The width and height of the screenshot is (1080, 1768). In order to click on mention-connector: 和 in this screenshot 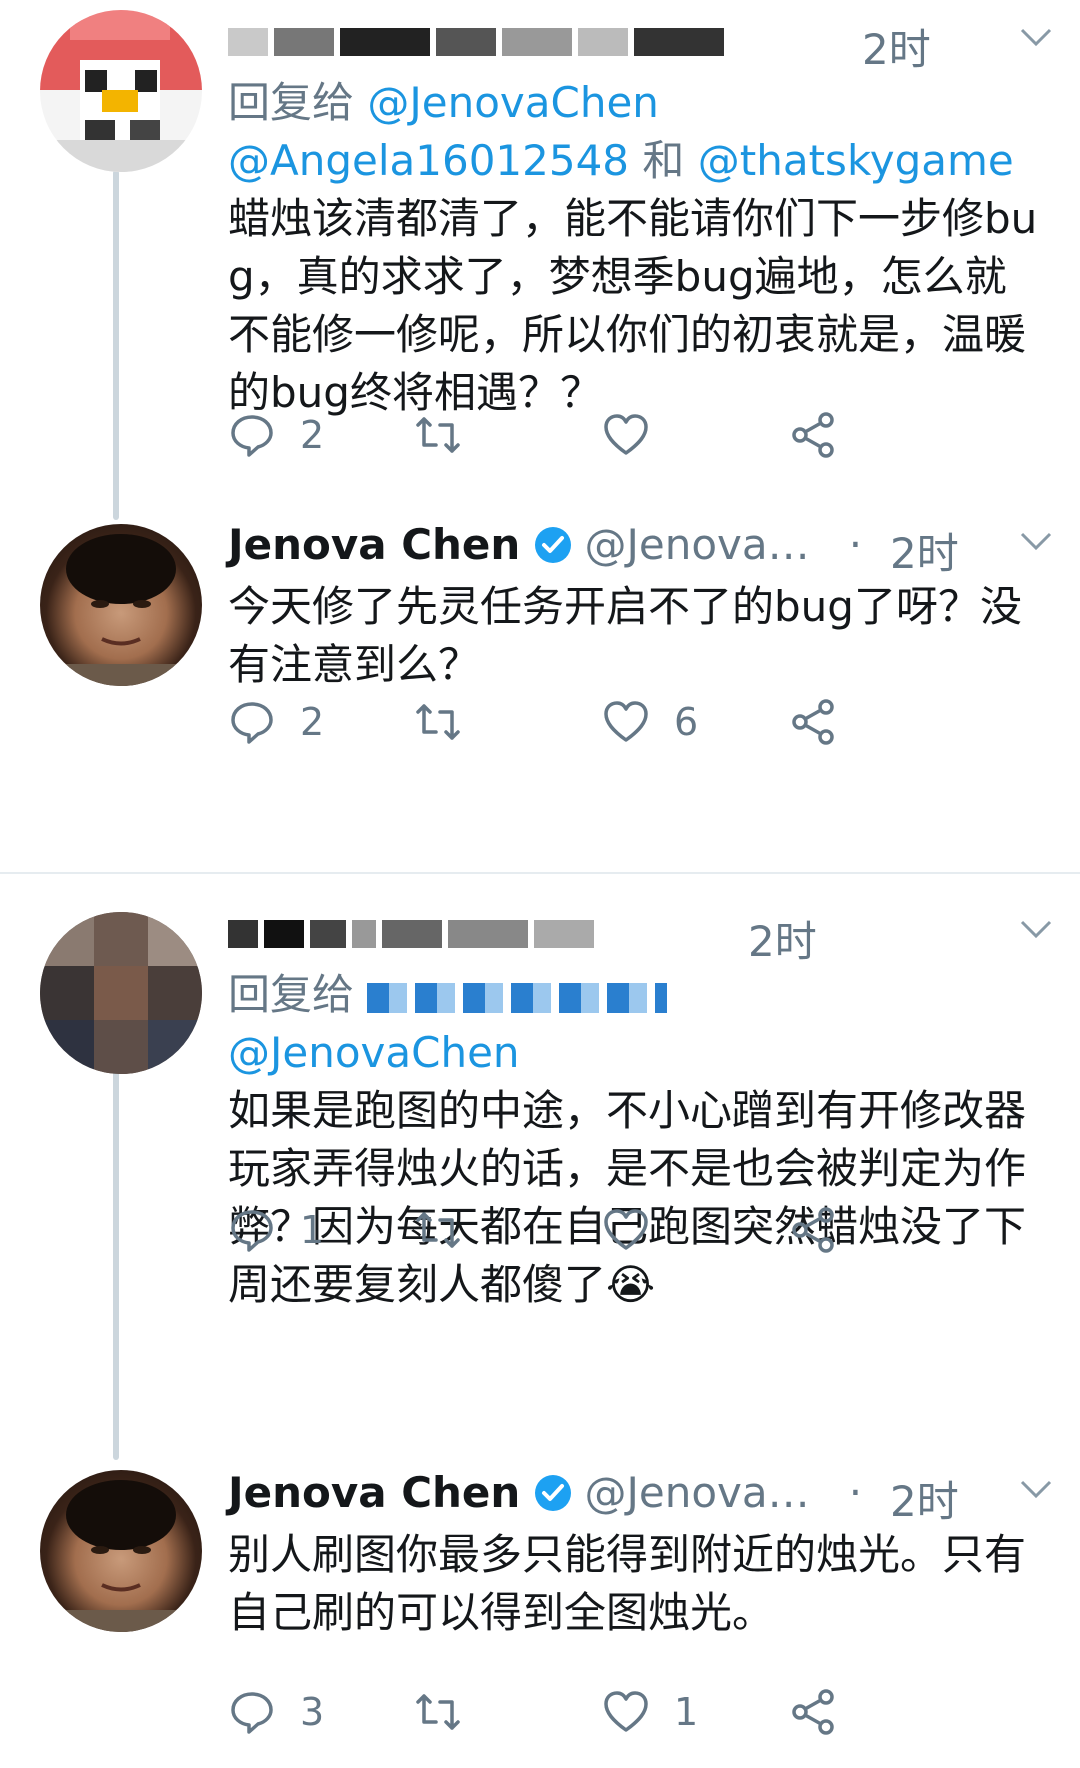, I will do `click(663, 160)`.